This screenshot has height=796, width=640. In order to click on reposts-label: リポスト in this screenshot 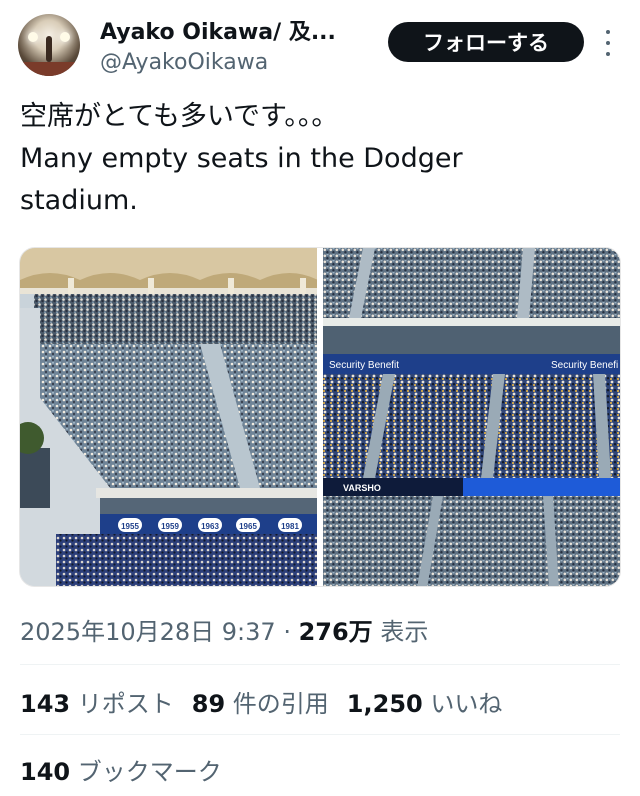, I will do `click(125, 704)`.